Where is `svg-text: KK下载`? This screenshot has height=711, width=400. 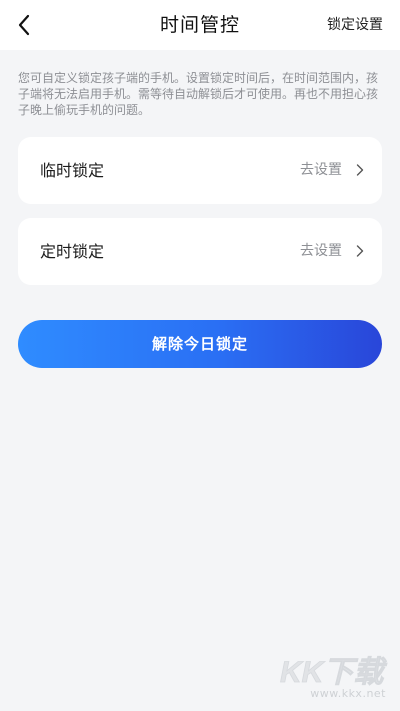
svg-text: KK下载 is located at coordinates (333, 671).